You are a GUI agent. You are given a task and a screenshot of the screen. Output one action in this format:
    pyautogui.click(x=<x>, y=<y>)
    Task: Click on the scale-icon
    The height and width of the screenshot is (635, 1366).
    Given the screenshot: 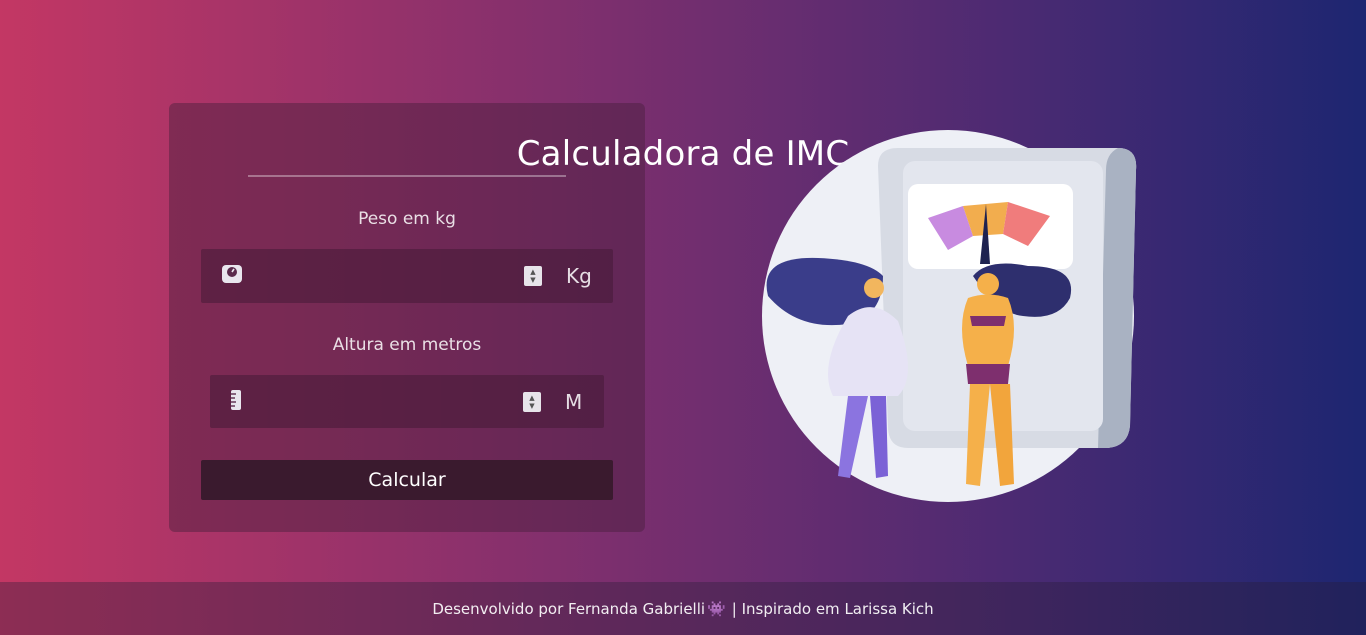 What is the action you would take?
    pyautogui.click(x=232, y=276)
    